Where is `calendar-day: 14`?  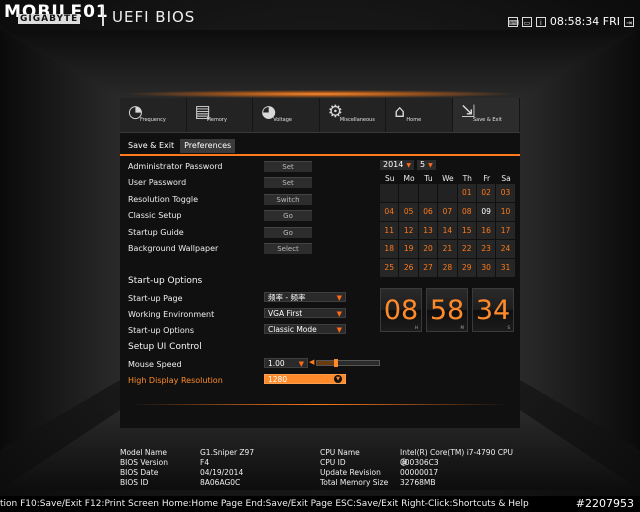 calendar-day: 14 is located at coordinates (447, 230).